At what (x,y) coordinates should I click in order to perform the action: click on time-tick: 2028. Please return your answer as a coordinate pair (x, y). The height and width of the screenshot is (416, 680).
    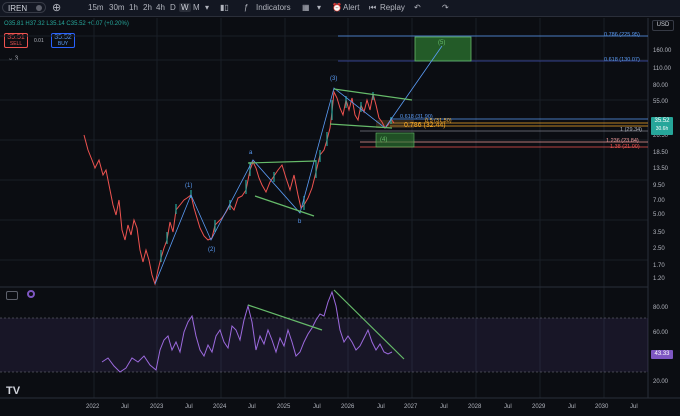
    Looking at the image, I should click on (475, 407).